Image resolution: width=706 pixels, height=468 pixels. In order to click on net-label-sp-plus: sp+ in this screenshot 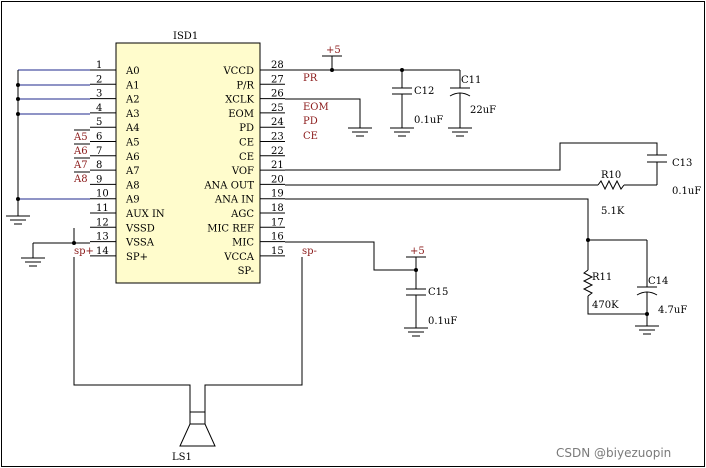, I will do `click(84, 251)`.